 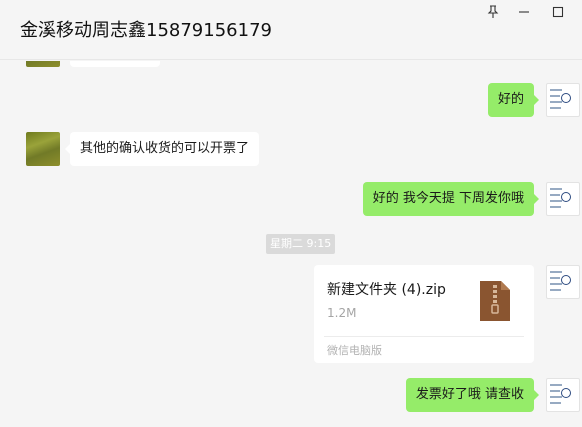 I want to click on file-source: 微信电脑版, so click(x=354, y=350).